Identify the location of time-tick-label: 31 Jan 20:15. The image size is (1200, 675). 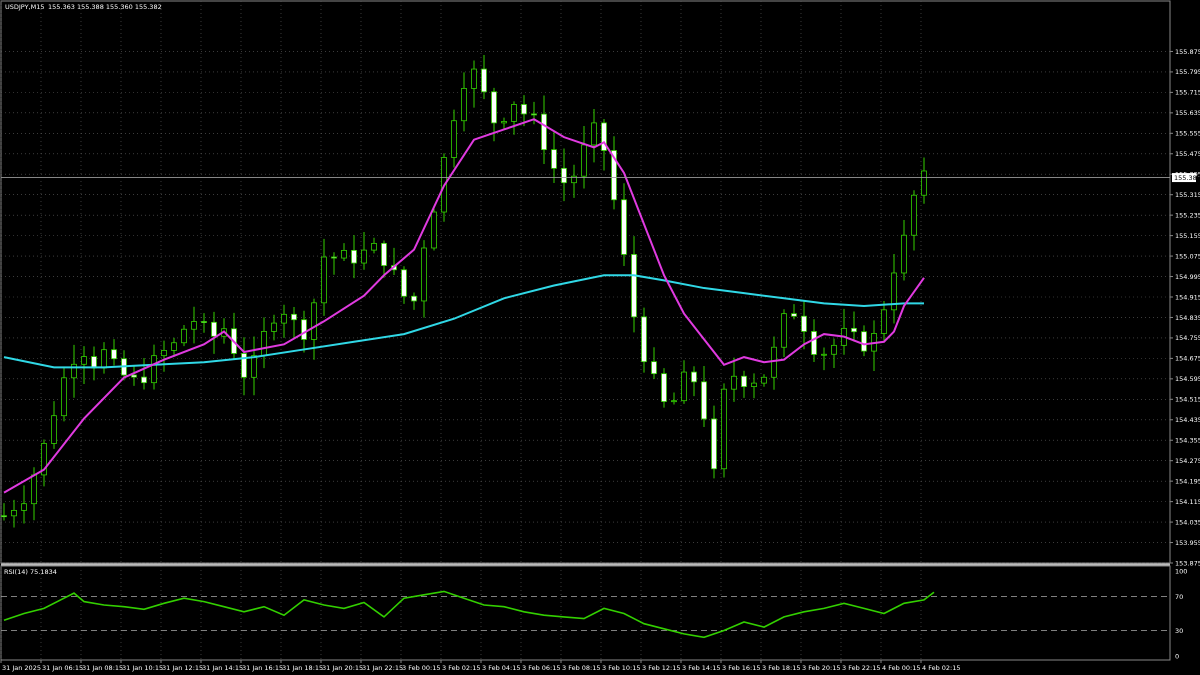
(342, 668).